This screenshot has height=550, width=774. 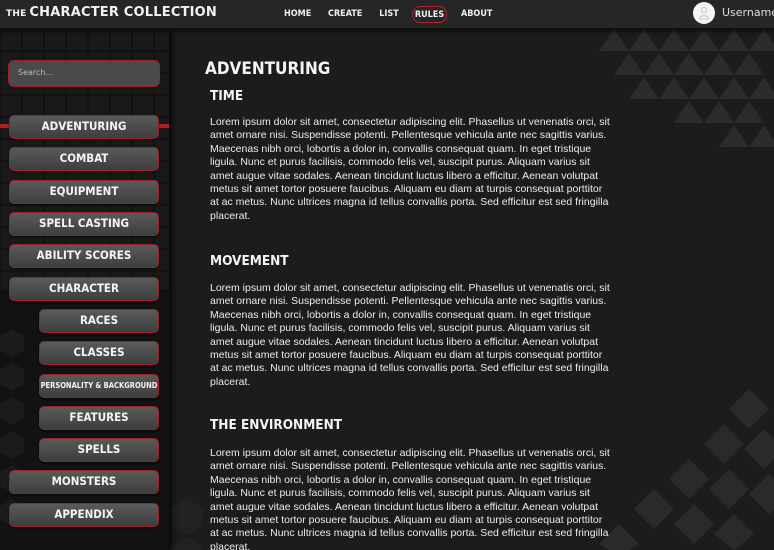 I want to click on sidebar-item-equipment: EQUIPMENT, so click(x=84, y=192).